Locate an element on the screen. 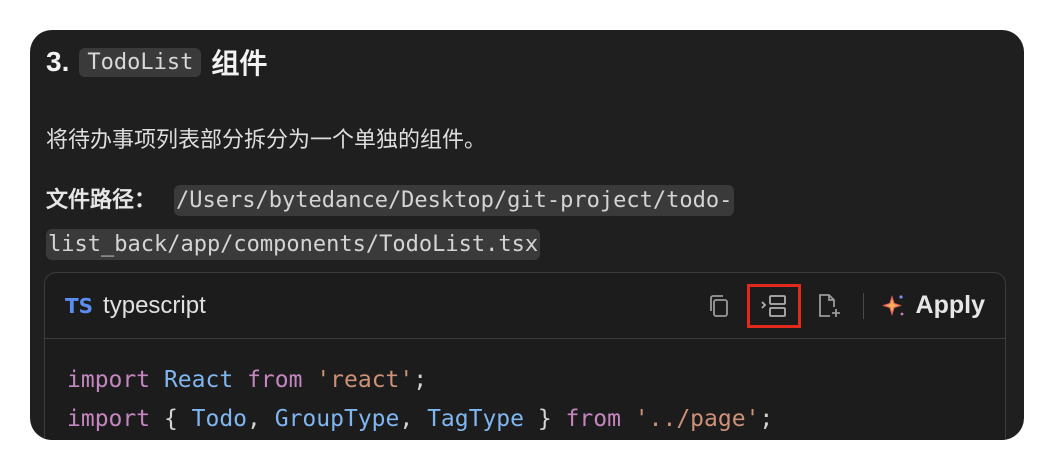 The height and width of the screenshot is (470, 1054). section-suffix: 组件 is located at coordinates (239, 63).